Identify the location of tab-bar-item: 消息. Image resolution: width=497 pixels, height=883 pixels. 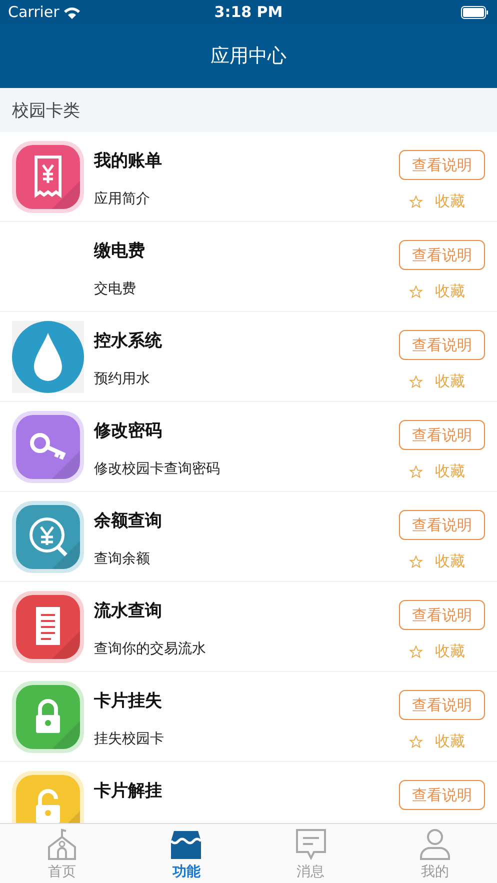
(310, 853).